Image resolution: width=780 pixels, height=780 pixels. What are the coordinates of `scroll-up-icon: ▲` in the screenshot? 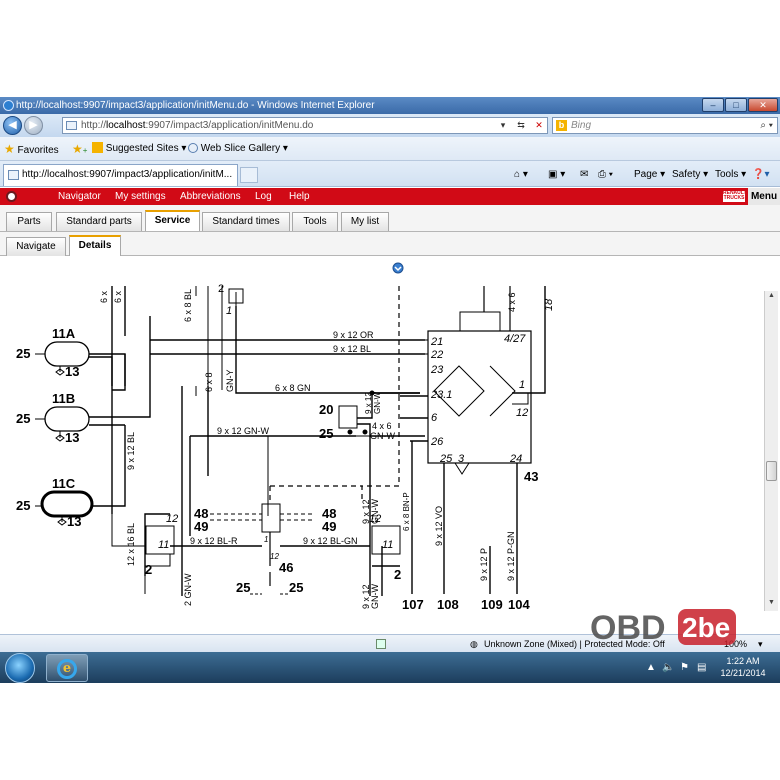 It's located at (771, 297).